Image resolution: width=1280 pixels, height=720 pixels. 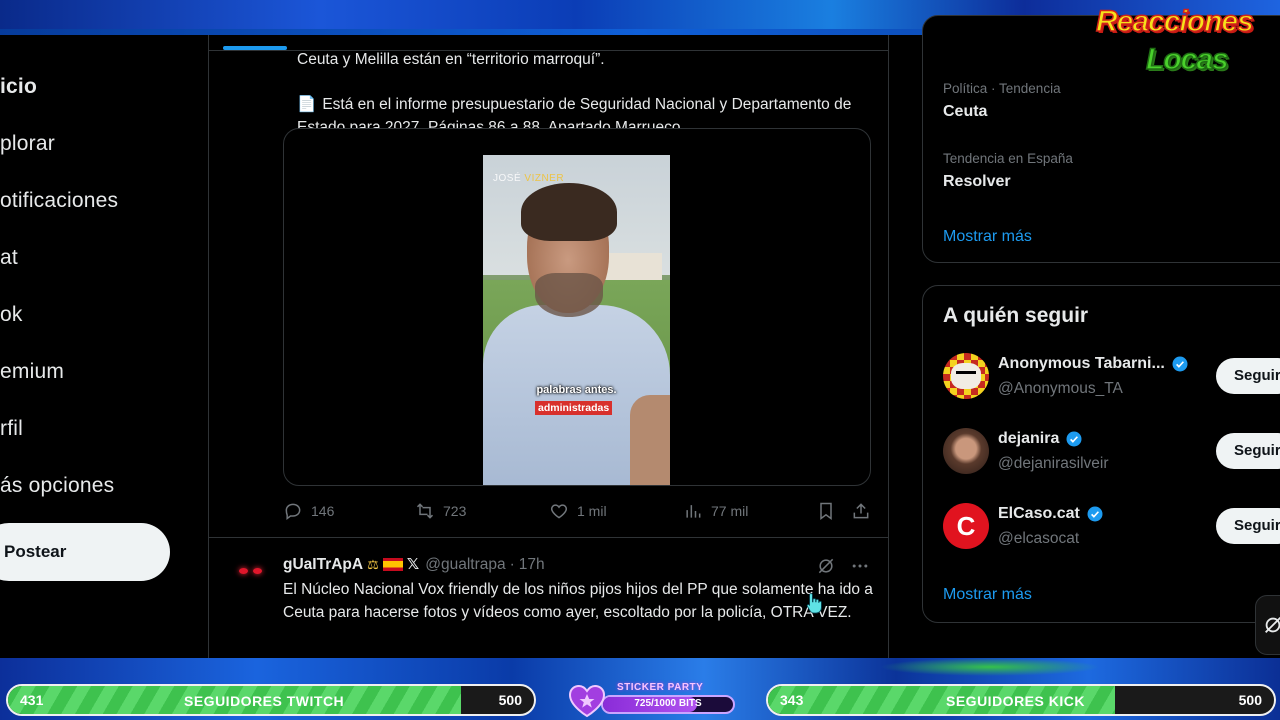 I want to click on trend-meta: Tendencia en España, so click(x=1008, y=158).